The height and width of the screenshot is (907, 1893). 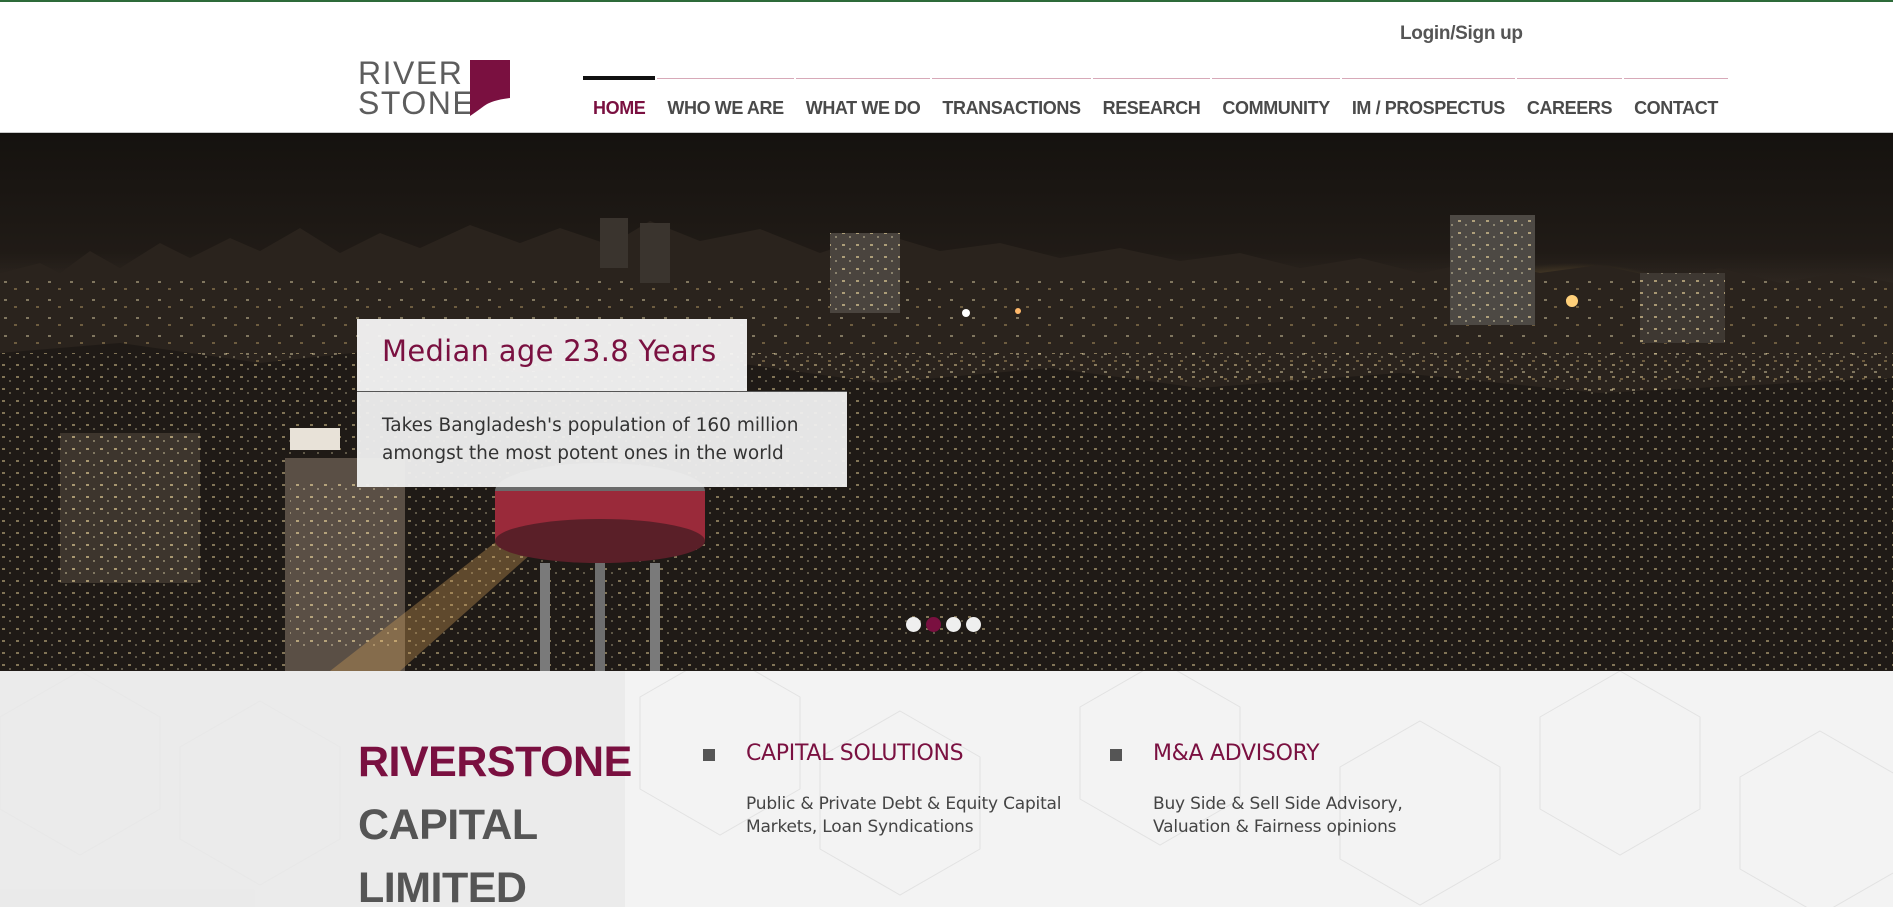 I want to click on nav-who-we-are: WHO WE ARE, so click(x=725, y=101).